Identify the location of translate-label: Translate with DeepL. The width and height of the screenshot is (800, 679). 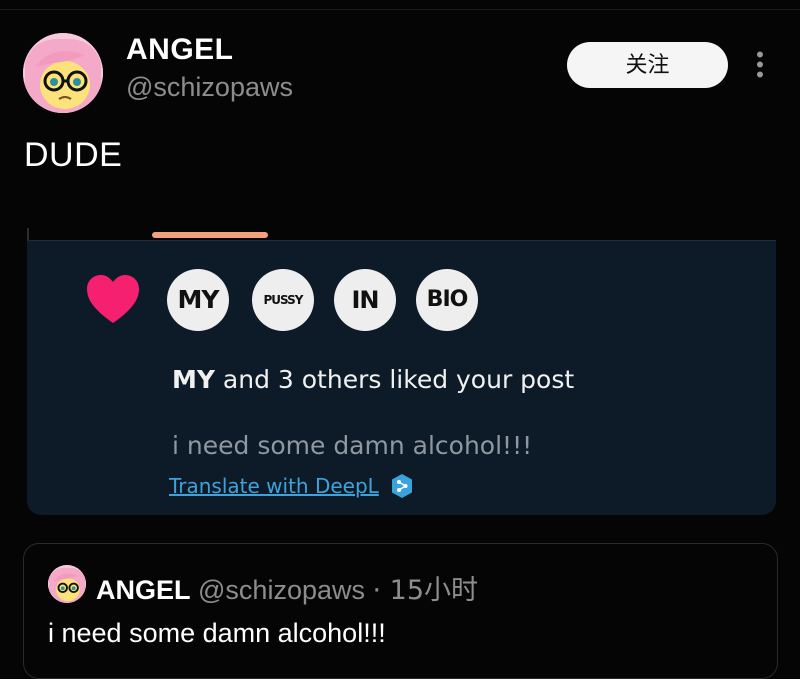
(274, 486).